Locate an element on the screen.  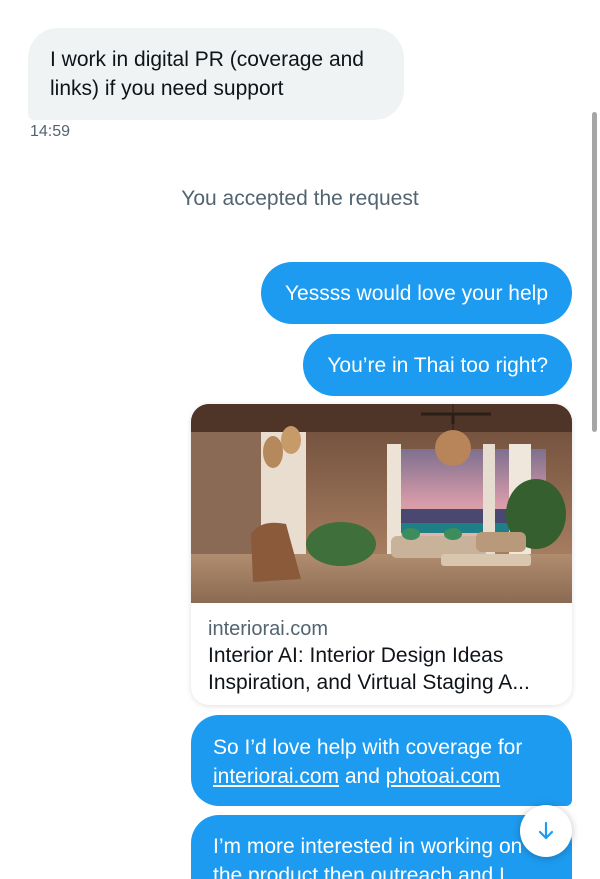
message-text-line: So I’d love help with coverage for is located at coordinates (368, 747).